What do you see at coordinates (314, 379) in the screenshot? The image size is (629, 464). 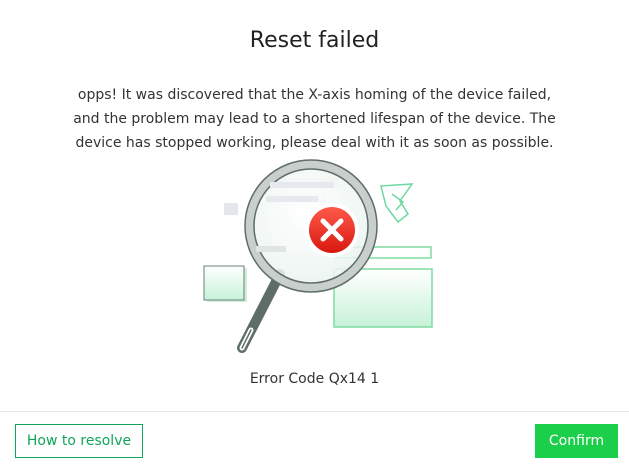 I see `error-code: Error Code Qx14 1` at bounding box center [314, 379].